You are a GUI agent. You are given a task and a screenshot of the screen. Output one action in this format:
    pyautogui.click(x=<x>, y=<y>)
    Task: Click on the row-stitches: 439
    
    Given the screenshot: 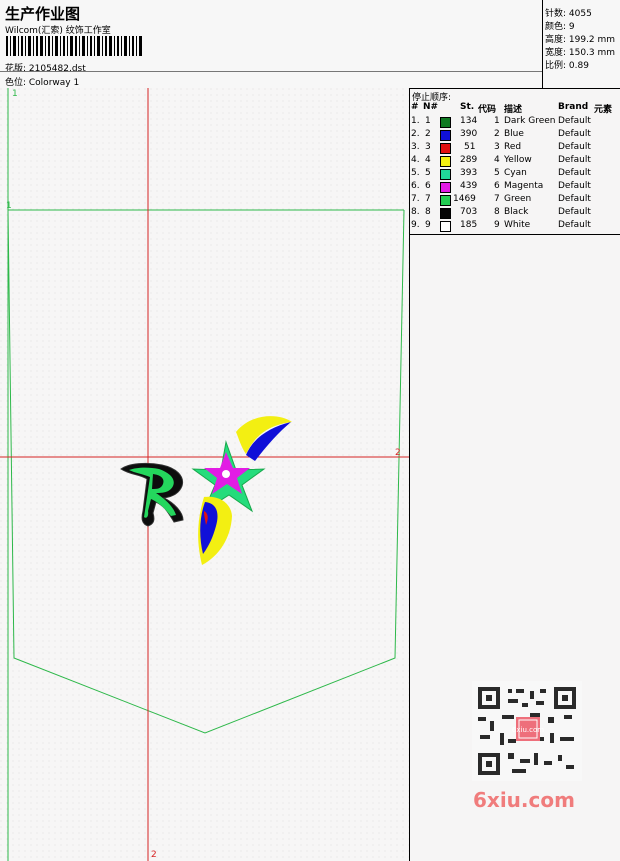 What is the action you would take?
    pyautogui.click(x=469, y=186)
    